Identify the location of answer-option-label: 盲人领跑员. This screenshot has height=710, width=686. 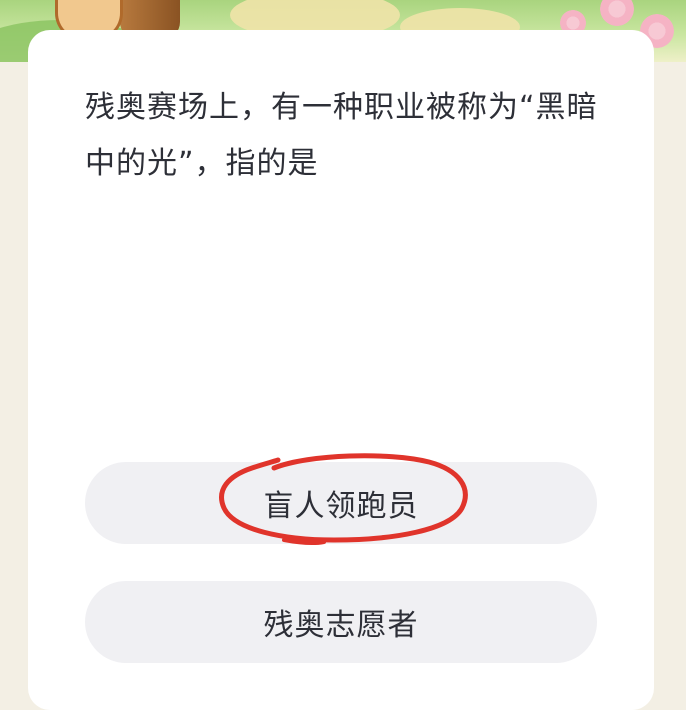
(341, 506).